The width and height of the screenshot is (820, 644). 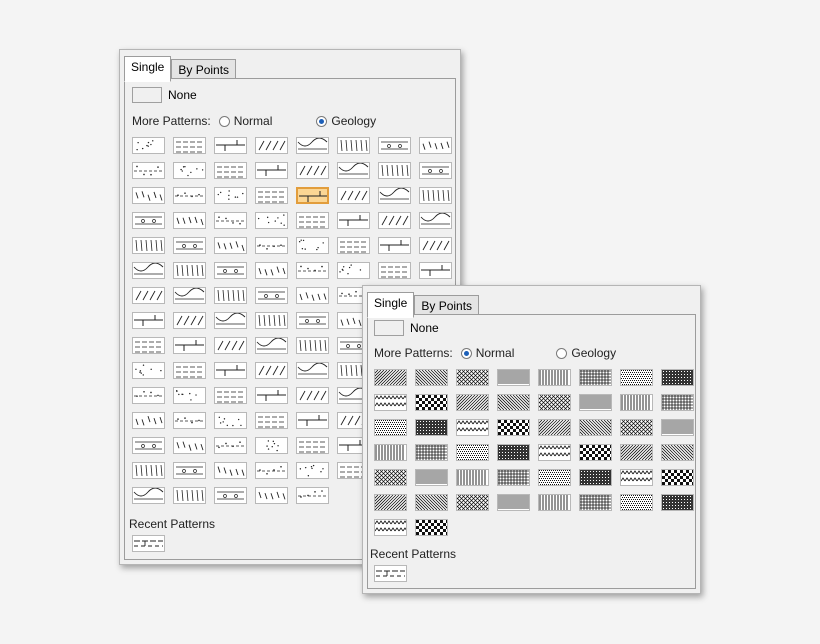 What do you see at coordinates (586, 353) in the screenshot?
I see `radio-geology: Geology` at bounding box center [586, 353].